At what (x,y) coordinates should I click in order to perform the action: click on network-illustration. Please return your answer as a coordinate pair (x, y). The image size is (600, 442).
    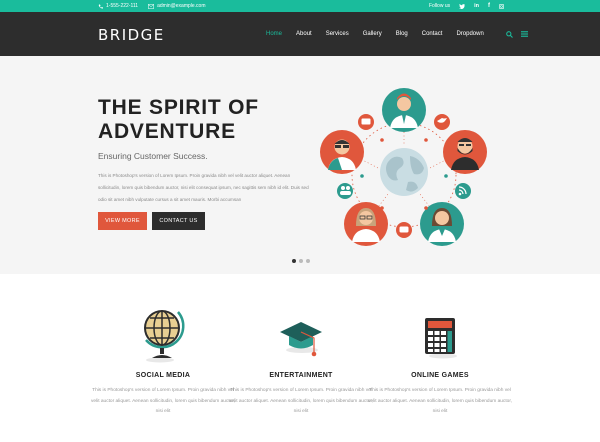
    Looking at the image, I should click on (403, 167).